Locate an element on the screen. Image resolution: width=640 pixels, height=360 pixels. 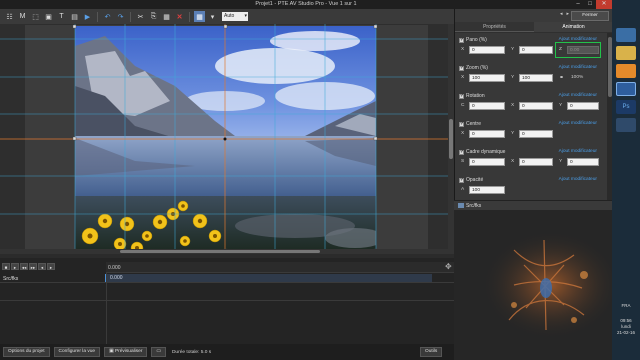
input-language: FRA is located at coordinates (626, 305).